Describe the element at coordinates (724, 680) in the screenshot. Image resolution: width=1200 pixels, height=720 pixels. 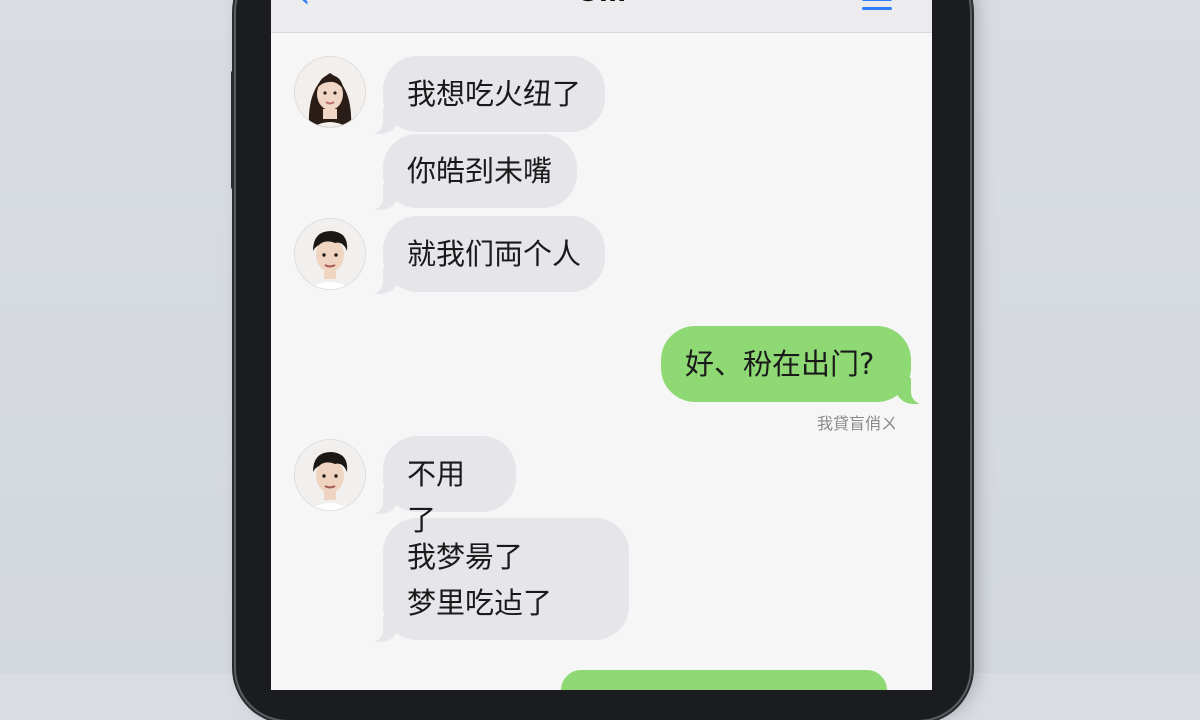
I see `message-bubble-outgoing-partial` at that location.